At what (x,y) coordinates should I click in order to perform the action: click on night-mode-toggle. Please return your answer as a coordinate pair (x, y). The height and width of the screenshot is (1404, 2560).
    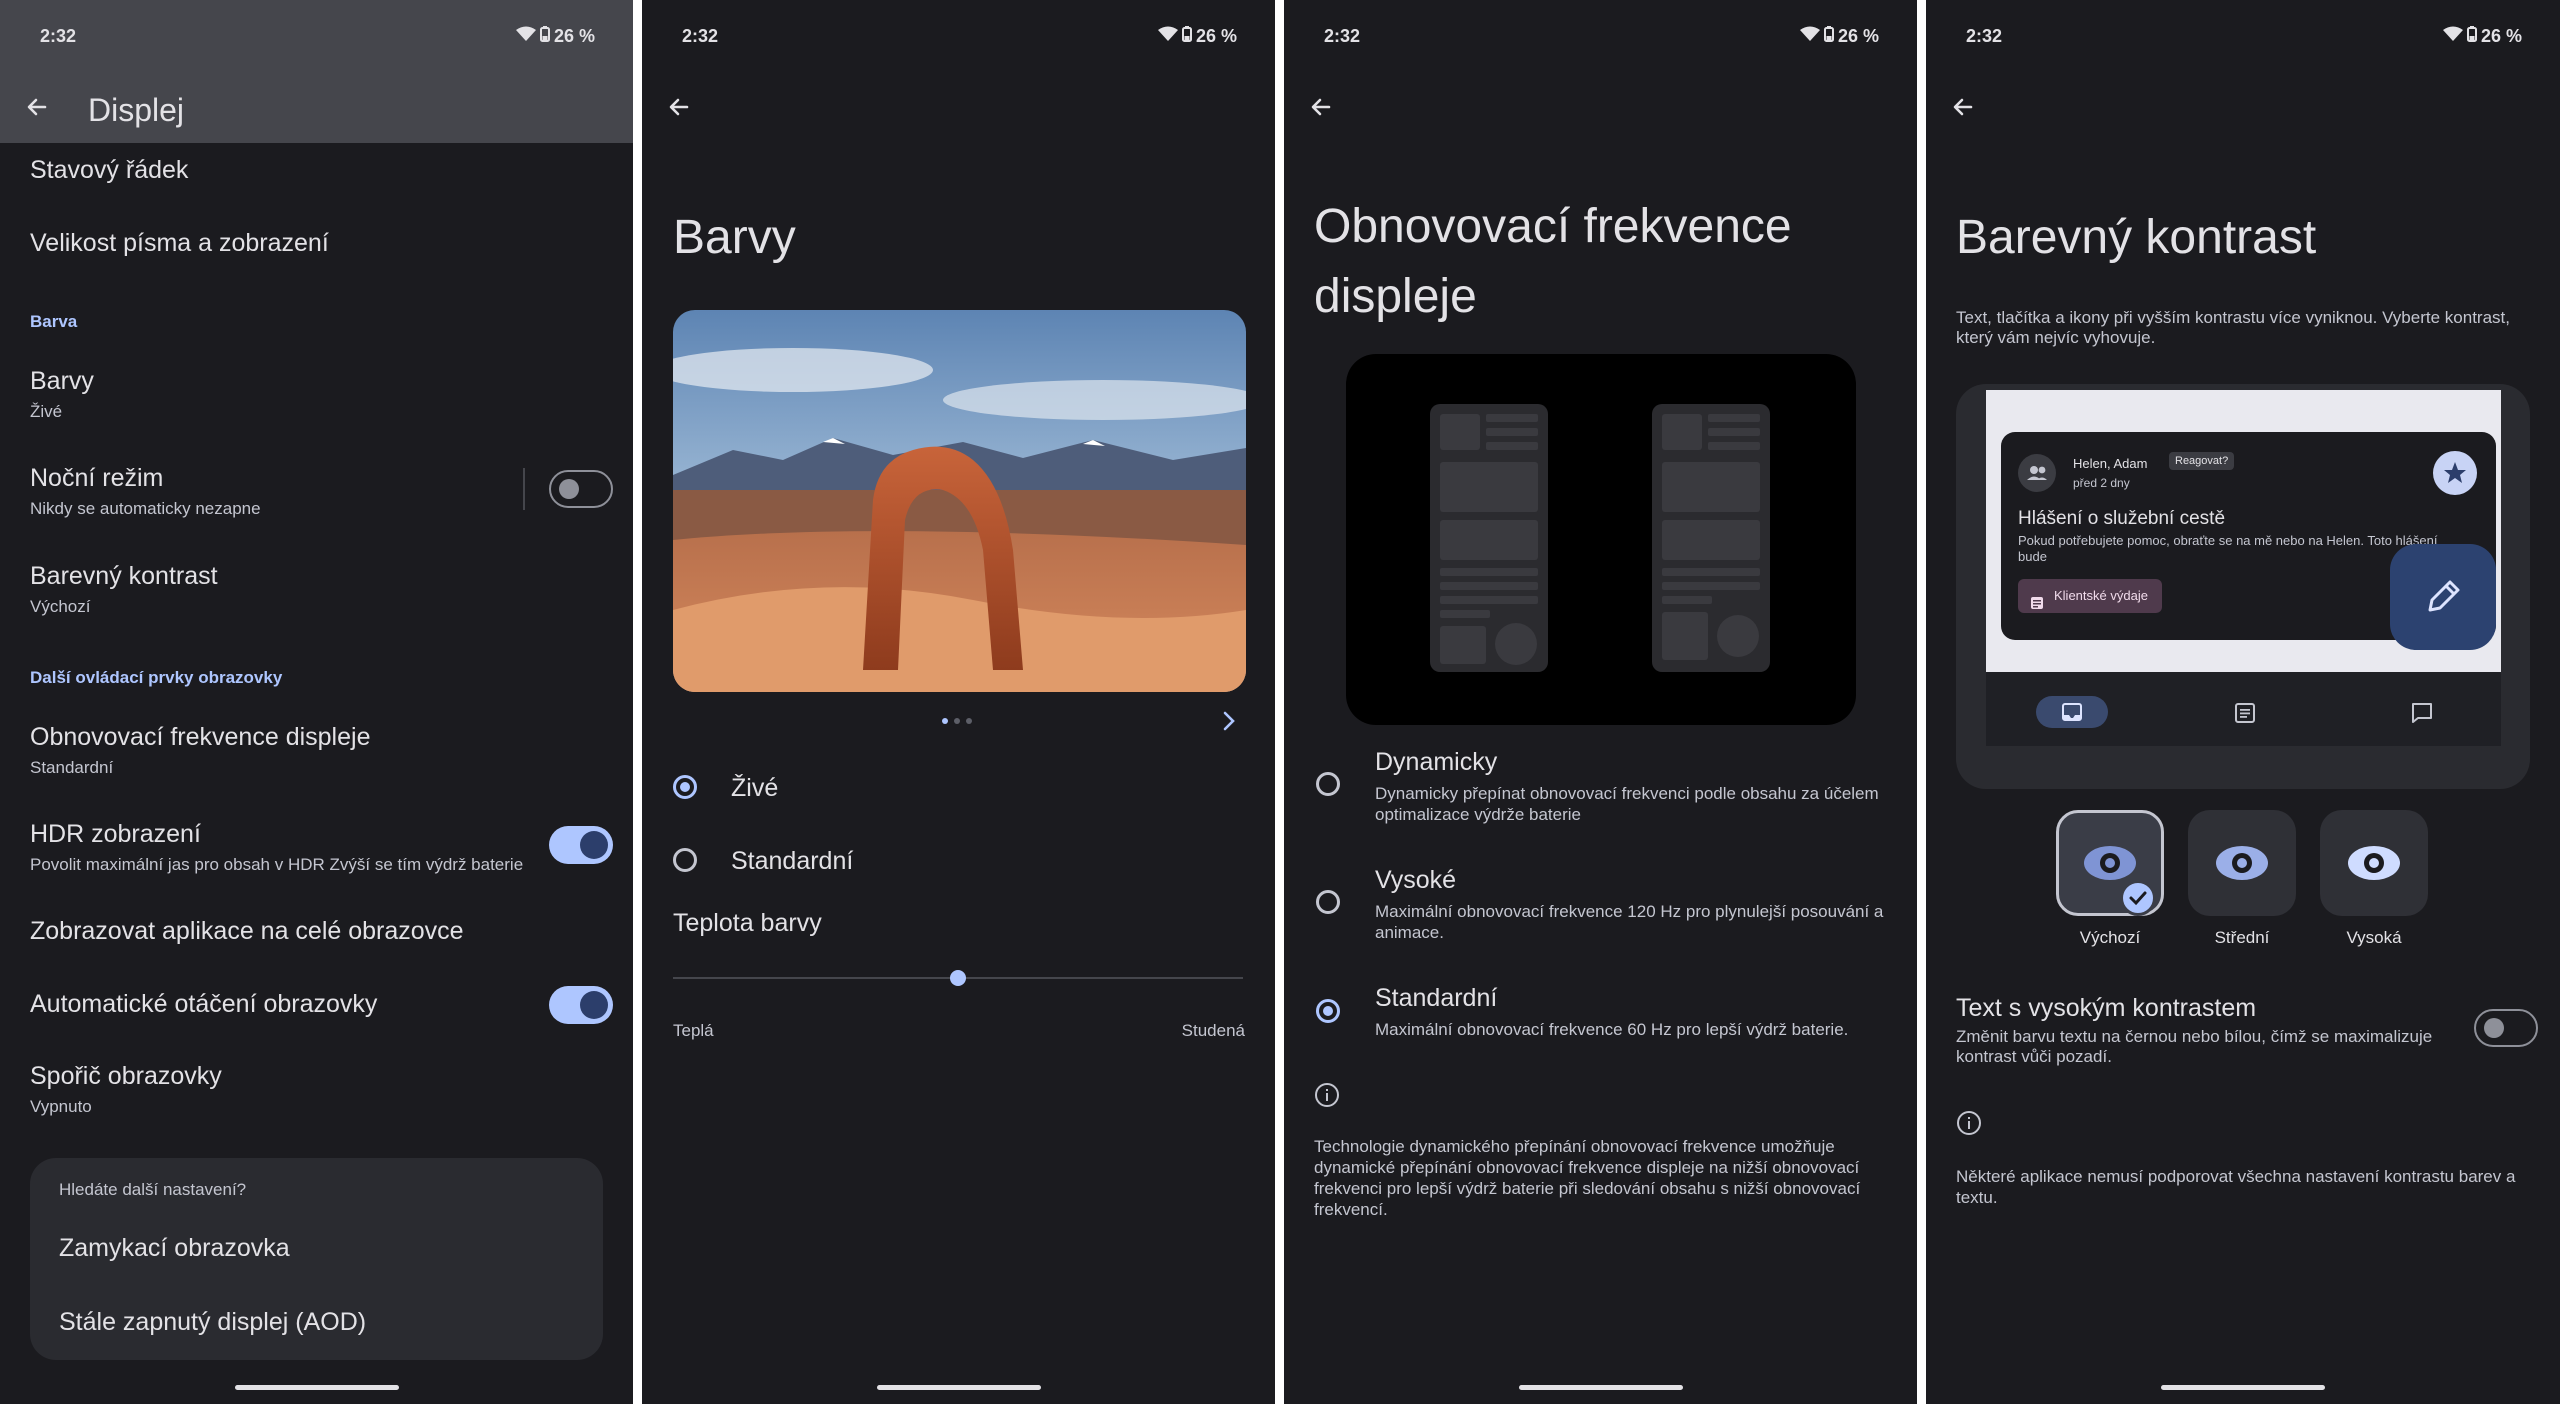
    Looking at the image, I should click on (581, 489).